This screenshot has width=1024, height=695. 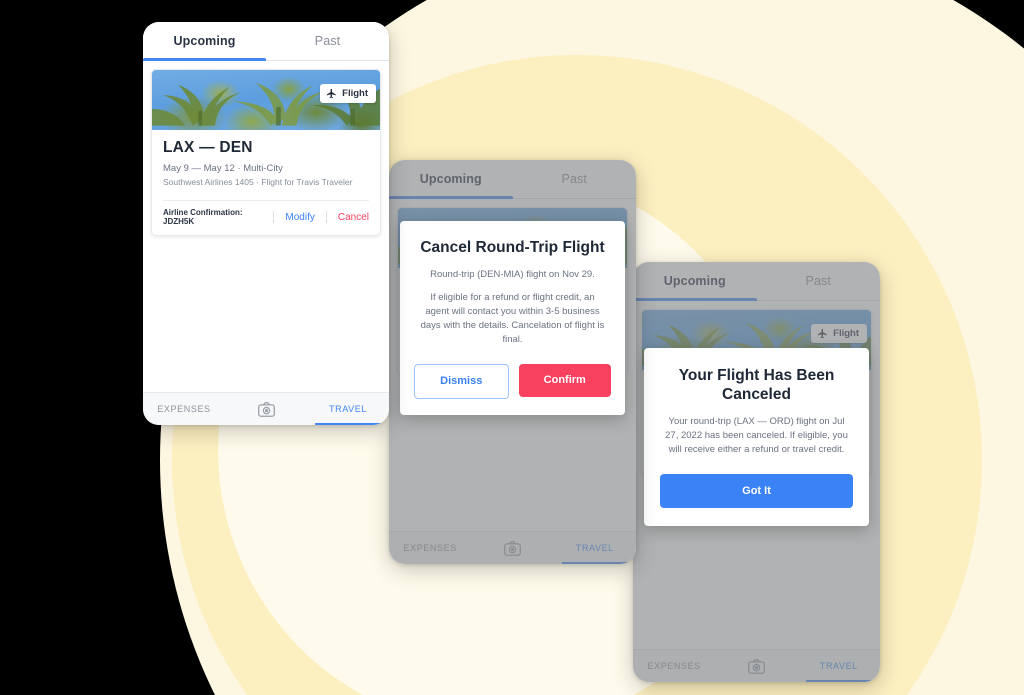 I want to click on nav-expenses: EXPENSES, so click(x=184, y=409).